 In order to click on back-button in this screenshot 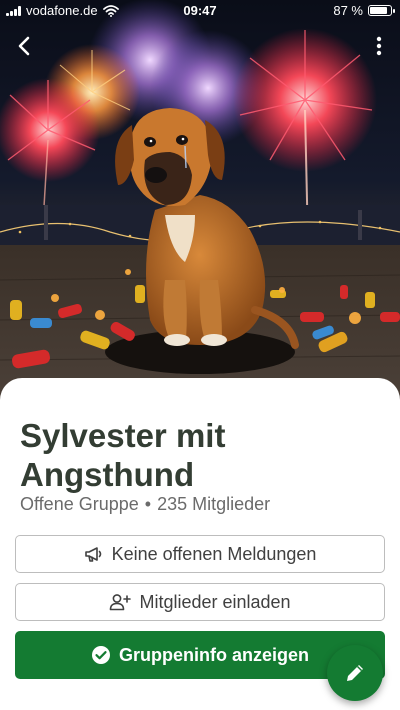, I will do `click(24, 46)`.